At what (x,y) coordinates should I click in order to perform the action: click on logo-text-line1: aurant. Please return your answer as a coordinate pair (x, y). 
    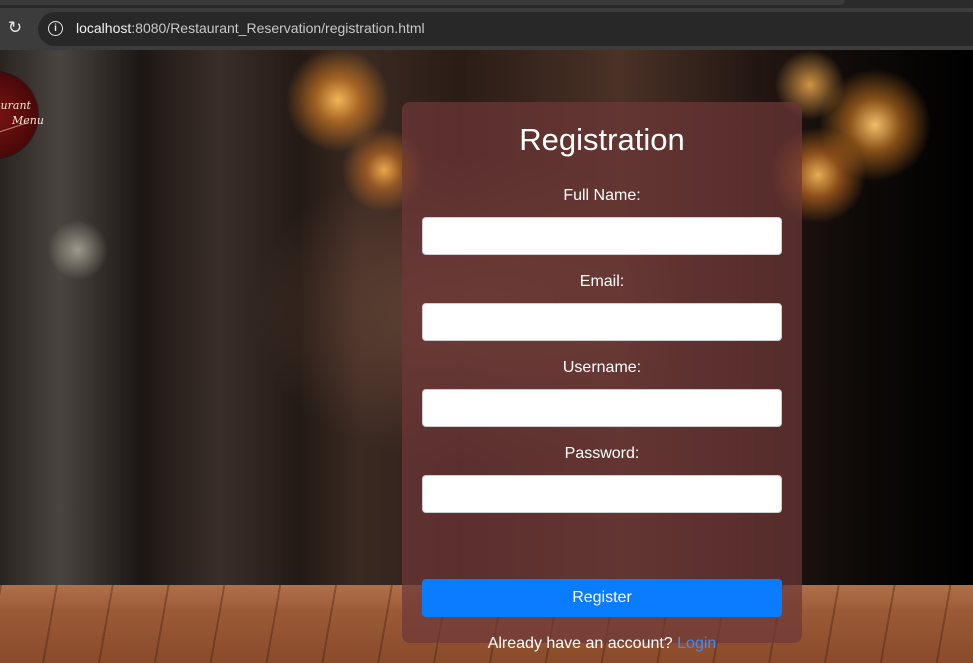
    Looking at the image, I should click on (15, 105).